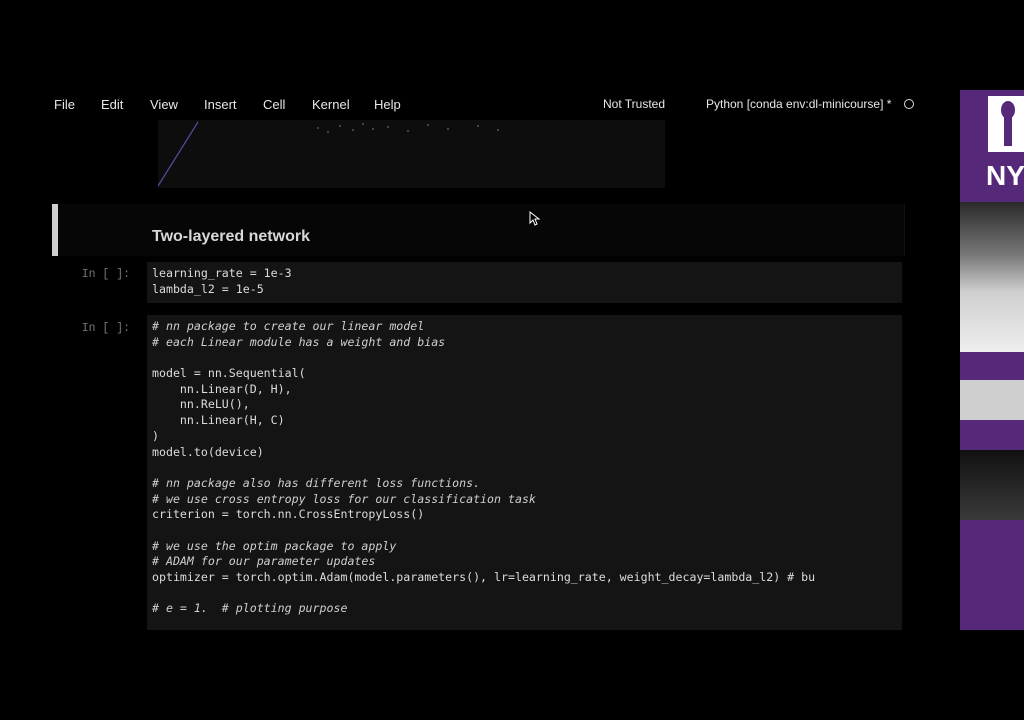 This screenshot has height=720, width=1024. What do you see at coordinates (478, 230) in the screenshot?
I see `markdown-cell: Two-layered network` at bounding box center [478, 230].